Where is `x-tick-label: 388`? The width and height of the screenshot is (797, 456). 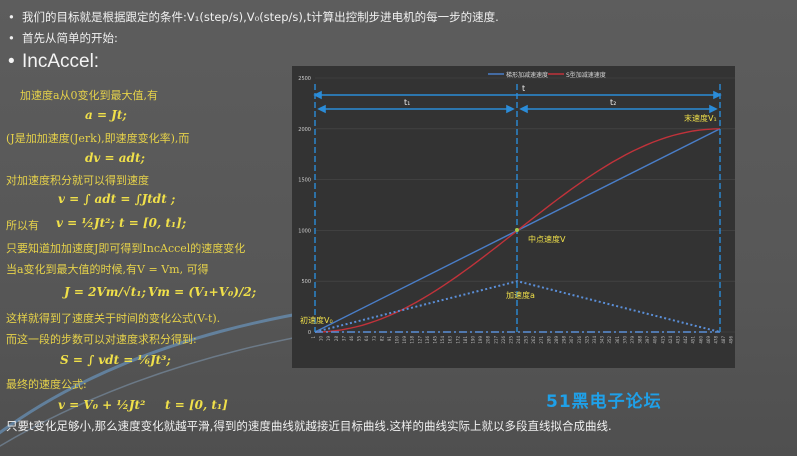
x-tick-label: 388 is located at coordinates (640, 340).